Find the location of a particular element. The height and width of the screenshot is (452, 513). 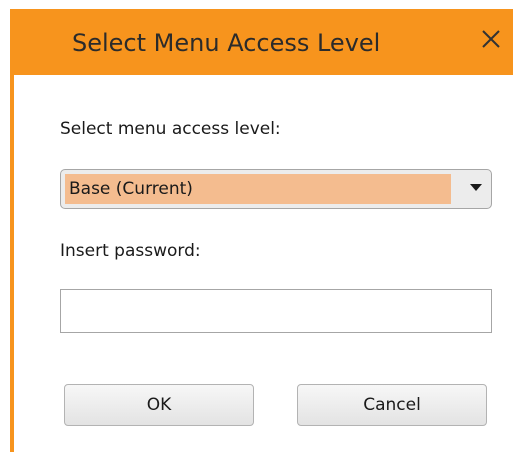

access-level-select: Base (Current) is located at coordinates (276, 189).